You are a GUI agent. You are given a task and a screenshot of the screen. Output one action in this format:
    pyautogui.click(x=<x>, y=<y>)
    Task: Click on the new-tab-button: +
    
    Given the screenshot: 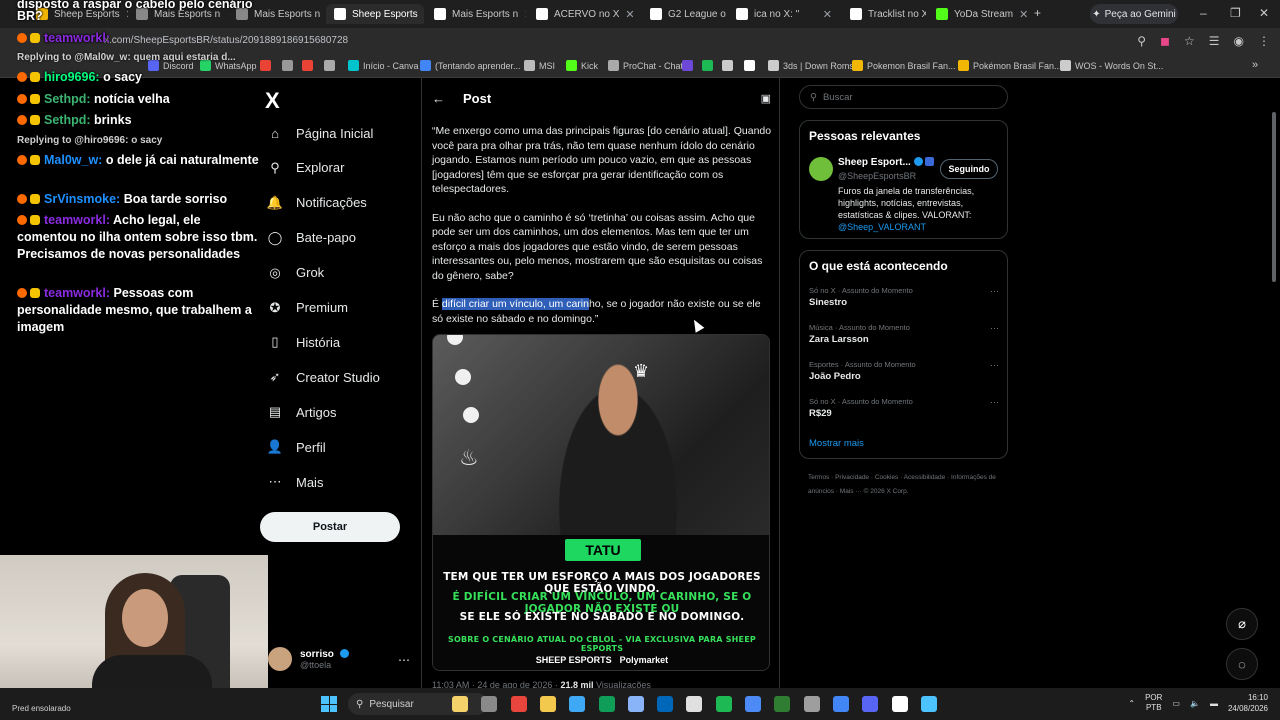 What is the action you would take?
    pyautogui.click(x=1037, y=13)
    